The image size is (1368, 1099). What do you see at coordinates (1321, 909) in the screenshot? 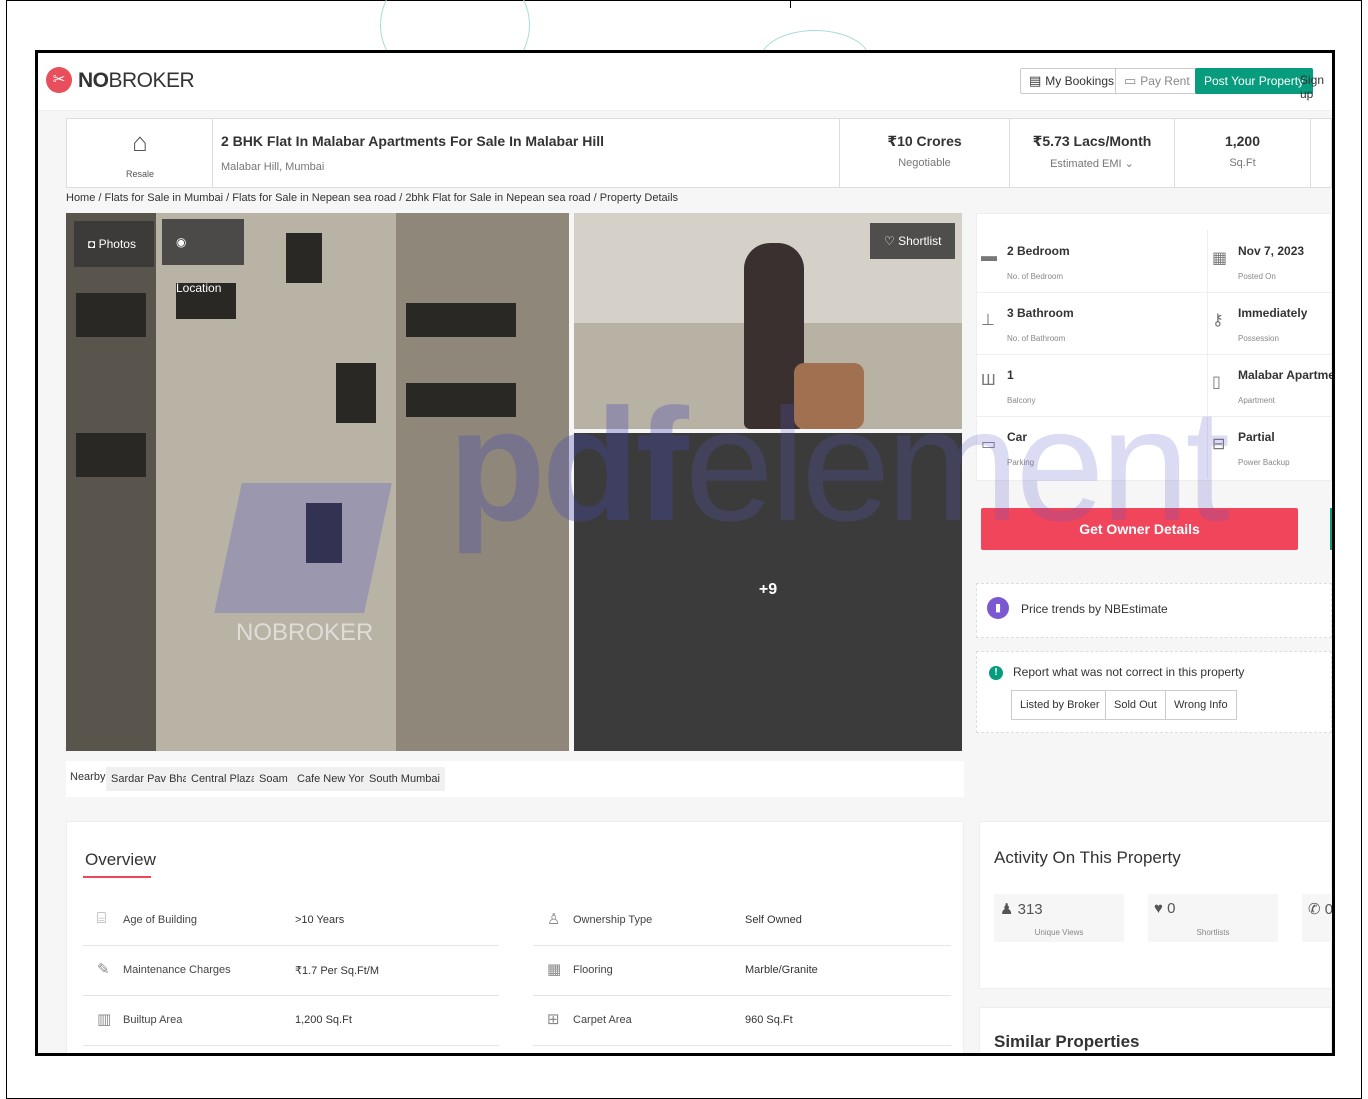
I see `contacts-count: ✆ 0` at bounding box center [1321, 909].